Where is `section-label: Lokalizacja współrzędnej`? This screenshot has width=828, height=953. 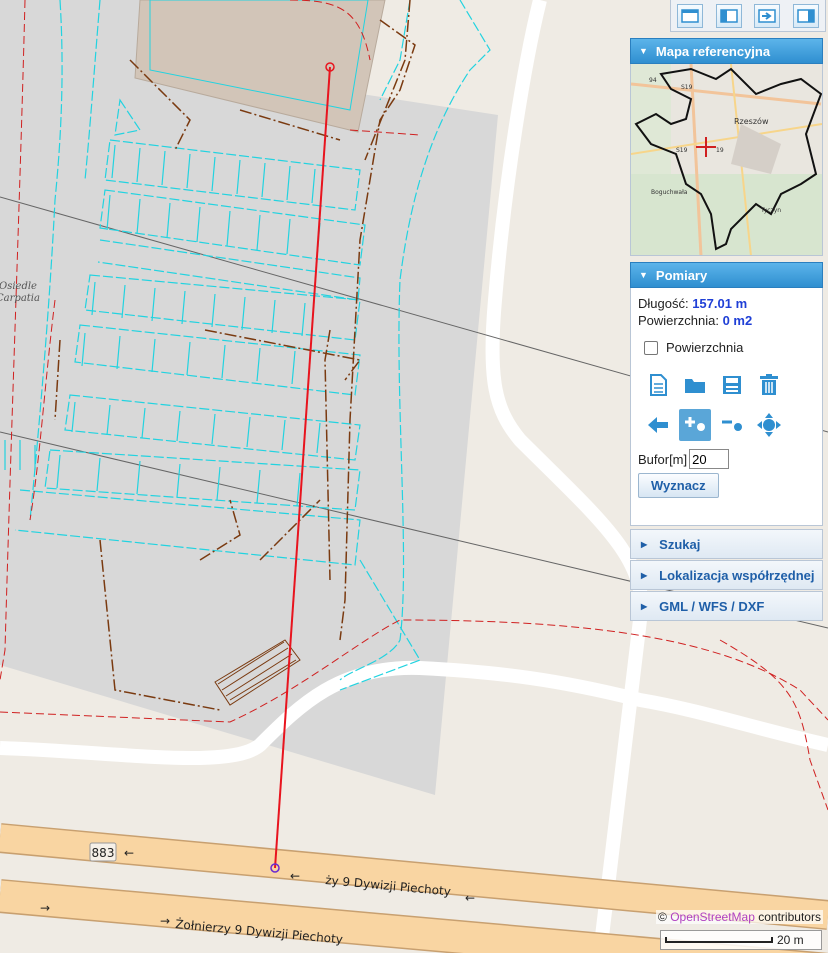
section-label: Lokalizacja współrzędnej is located at coordinates (737, 575).